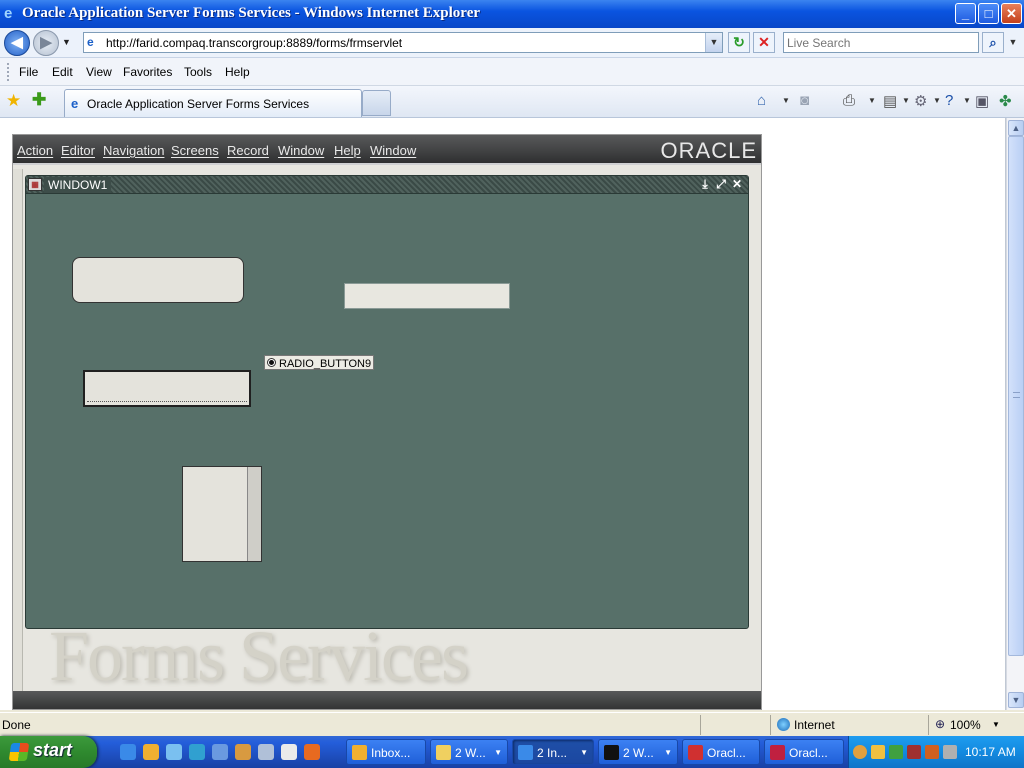  Describe the element at coordinates (147, 72) in the screenshot. I see `menu-favorites: Favorites` at that location.